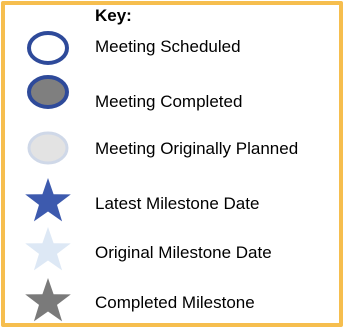  Describe the element at coordinates (48, 48) in the screenshot. I see `open-circle-icon` at that location.